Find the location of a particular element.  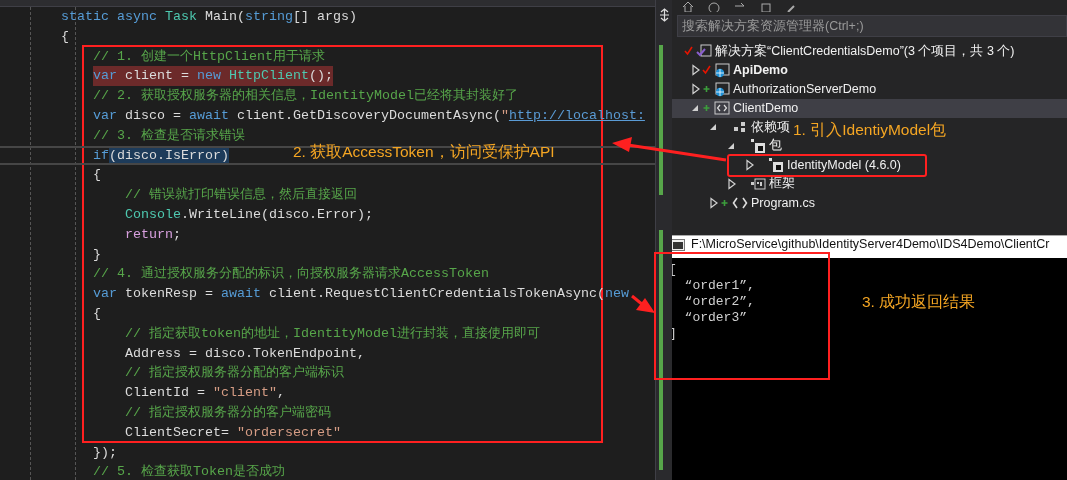

tree-item: ClientDemo is located at coordinates (869, 108).